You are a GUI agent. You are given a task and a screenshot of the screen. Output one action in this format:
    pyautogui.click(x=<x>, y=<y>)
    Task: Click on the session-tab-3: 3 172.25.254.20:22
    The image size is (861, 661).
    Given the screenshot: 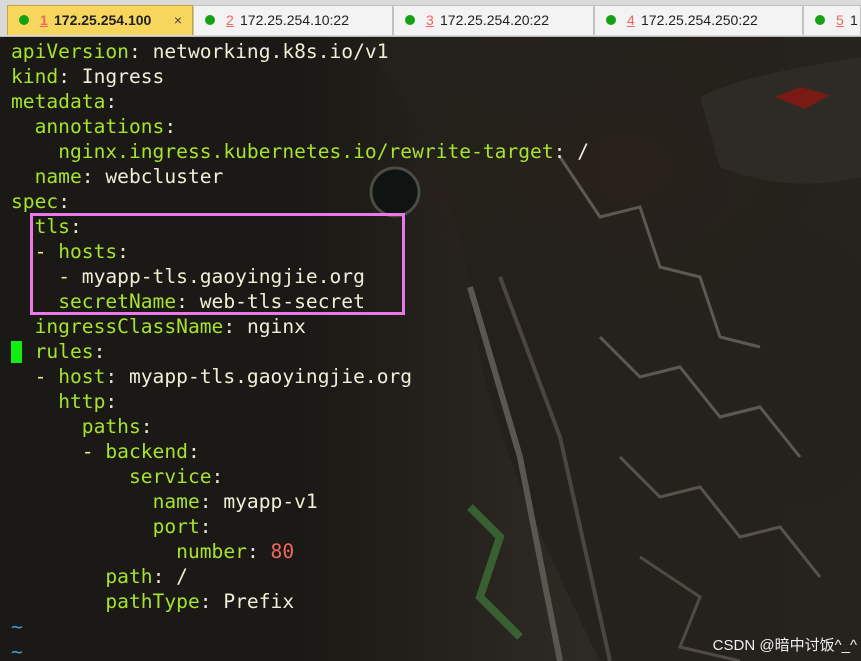 What is the action you would take?
    pyautogui.click(x=493, y=20)
    